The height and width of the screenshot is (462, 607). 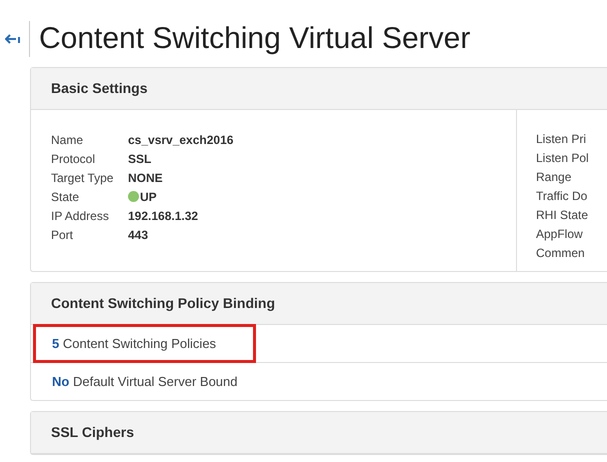 I want to click on field-value: cs_vsrv_exch2016, so click(x=181, y=139).